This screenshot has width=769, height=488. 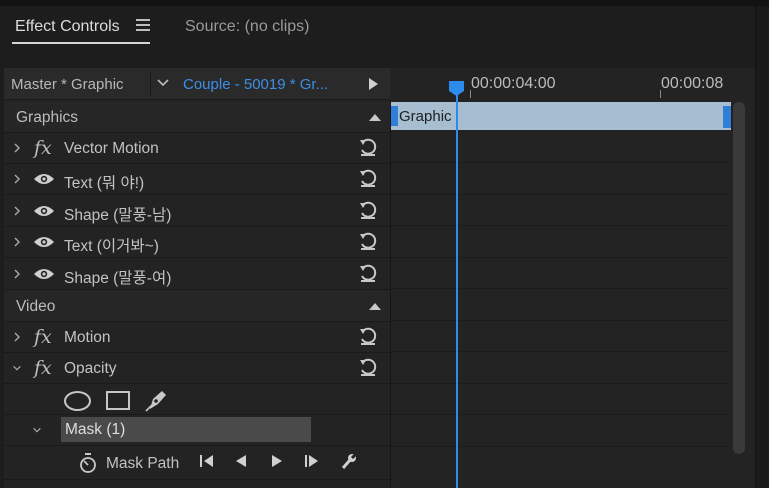 What do you see at coordinates (457, 291) in the screenshot?
I see `playhead-line` at bounding box center [457, 291].